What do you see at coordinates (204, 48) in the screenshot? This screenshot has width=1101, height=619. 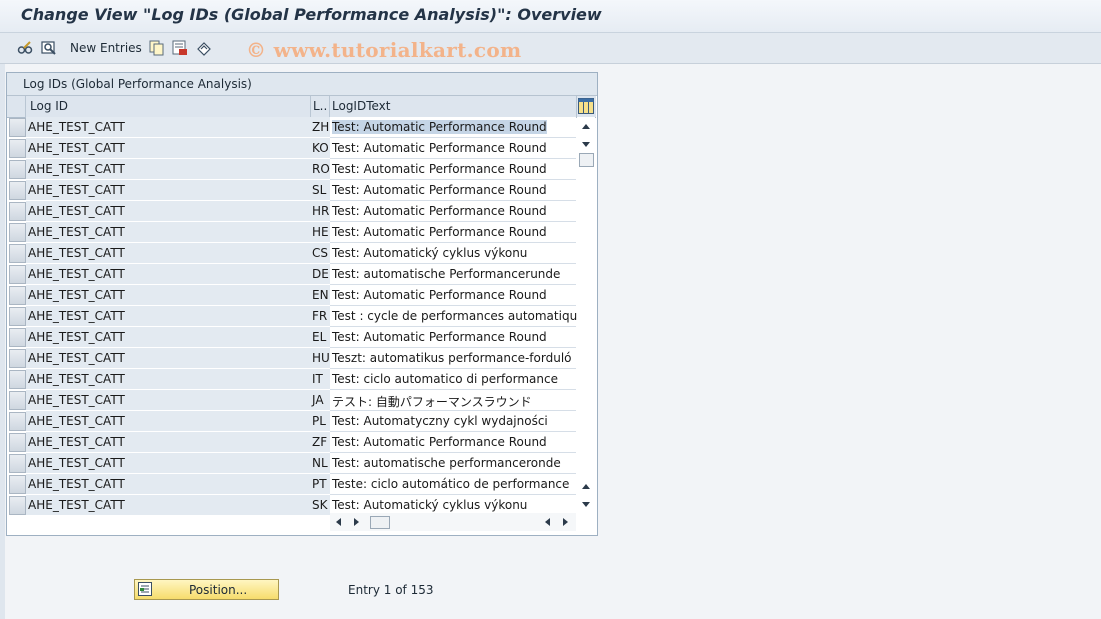 I see `undo-icon` at bounding box center [204, 48].